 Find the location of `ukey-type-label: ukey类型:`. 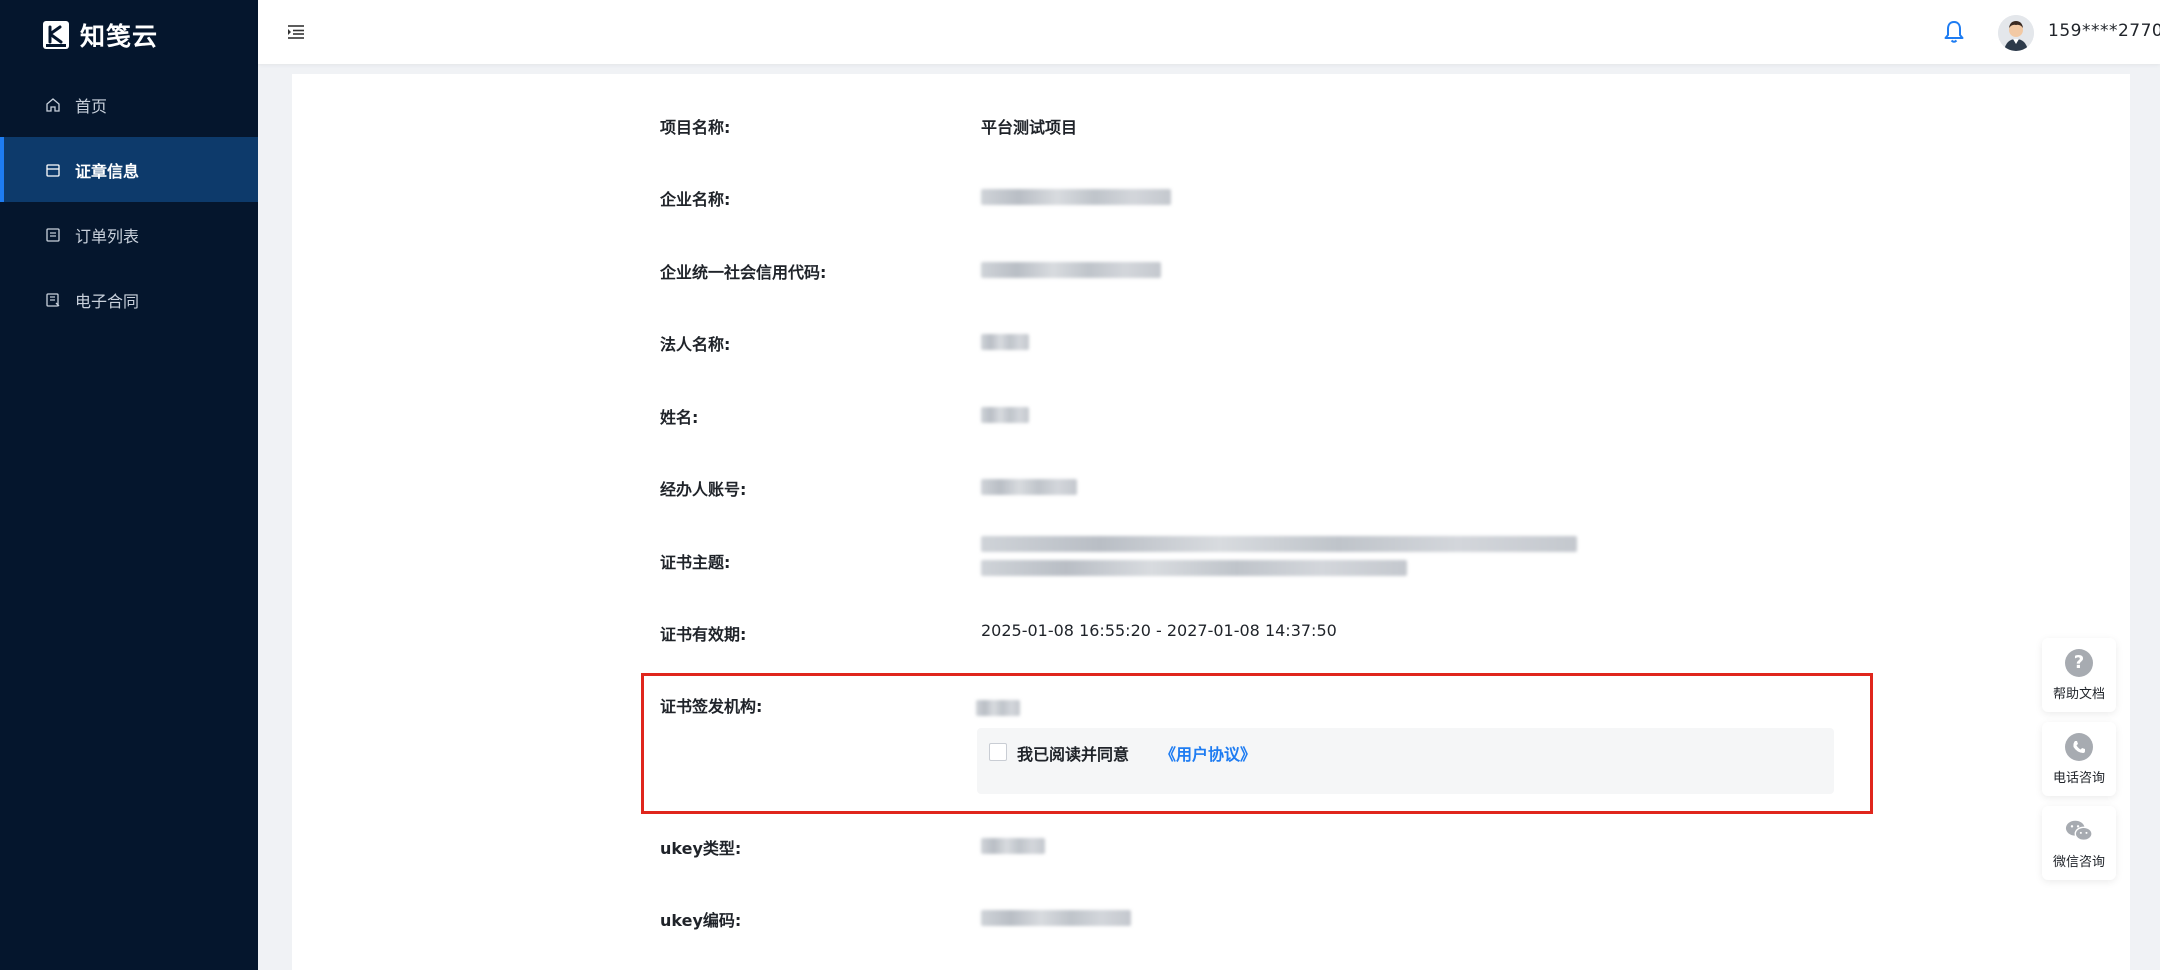

ukey-type-label: ukey类型: is located at coordinates (701, 848).